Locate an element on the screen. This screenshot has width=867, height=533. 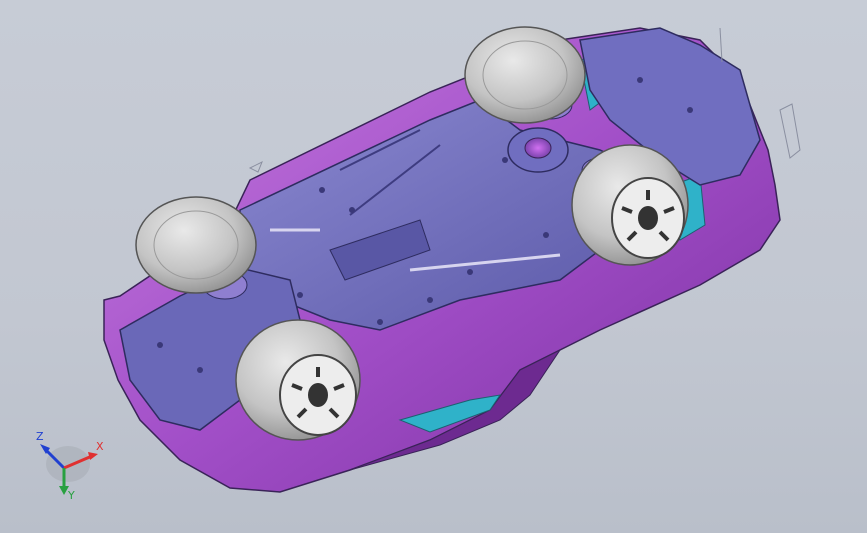
wheel-rear-right is located at coordinates (630, 205).